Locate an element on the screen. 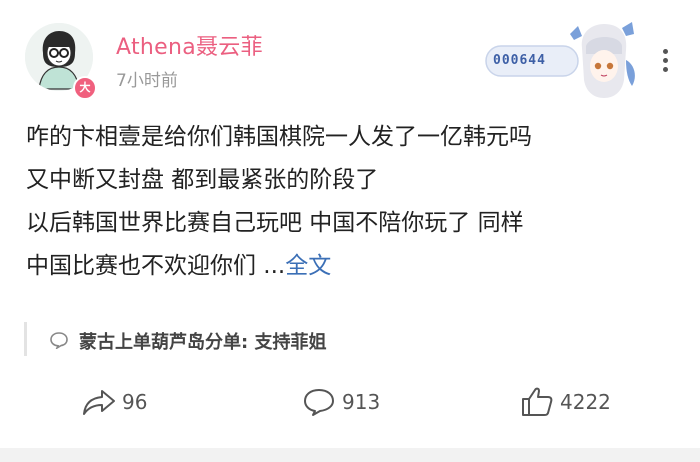 Image resolution: width=700 pixels, height=462 pixels. like-button: 4222 is located at coordinates (565, 402).